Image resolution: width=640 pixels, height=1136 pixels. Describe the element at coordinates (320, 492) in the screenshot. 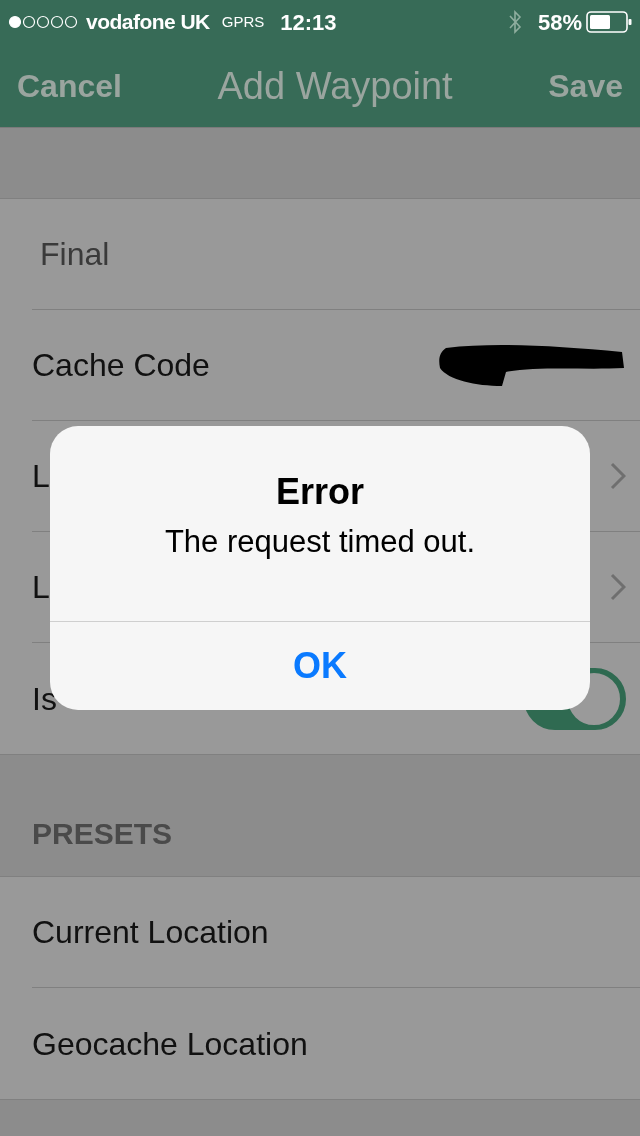

I see `alert-title: Error` at that location.